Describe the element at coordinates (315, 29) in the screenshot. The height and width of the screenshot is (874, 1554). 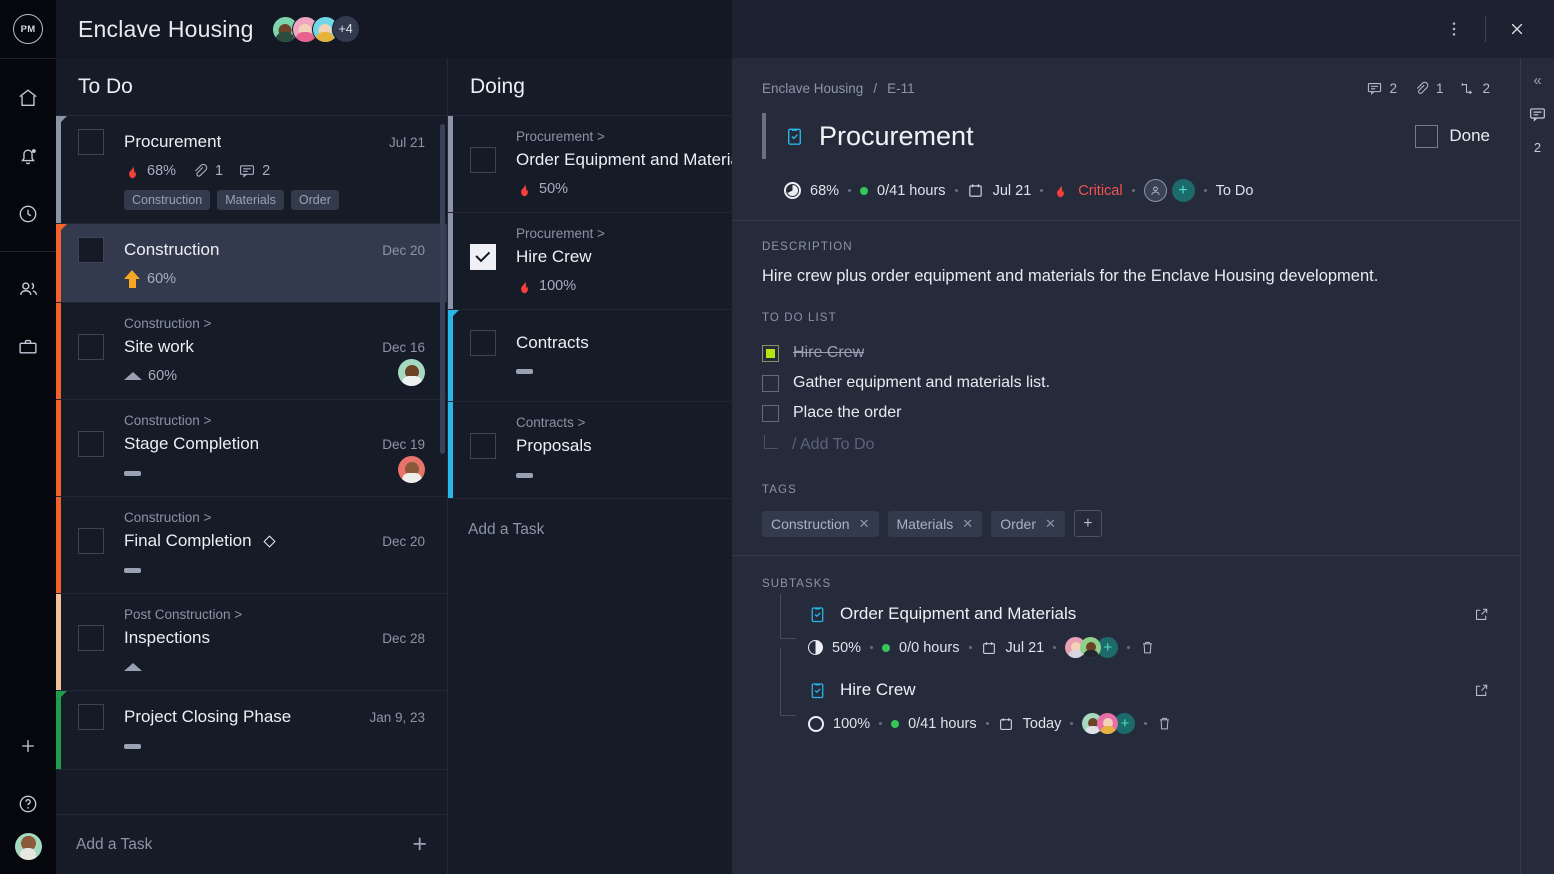
I see `member-avatars: +4` at that location.